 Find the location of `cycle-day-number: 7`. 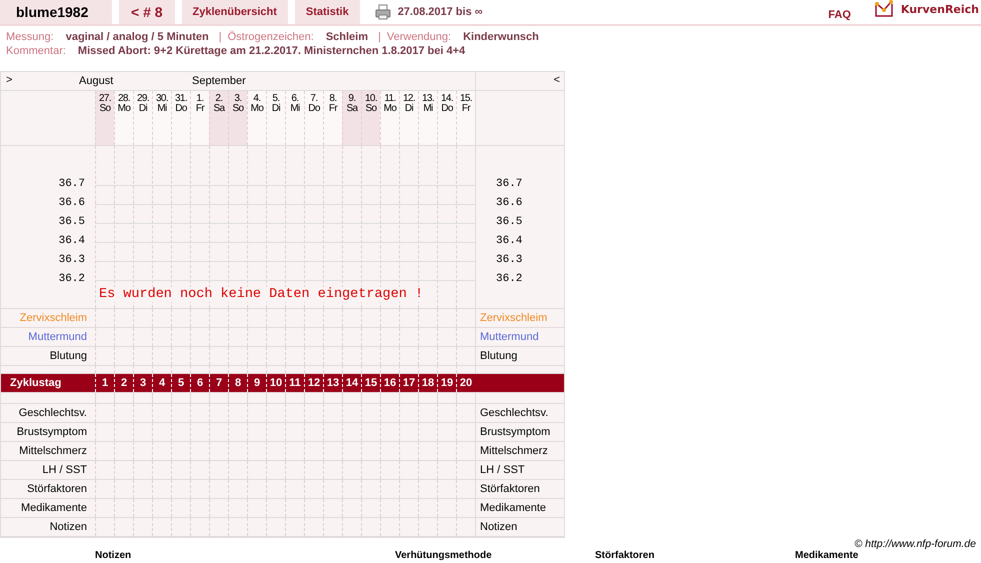

cycle-day-number: 7 is located at coordinates (219, 383).